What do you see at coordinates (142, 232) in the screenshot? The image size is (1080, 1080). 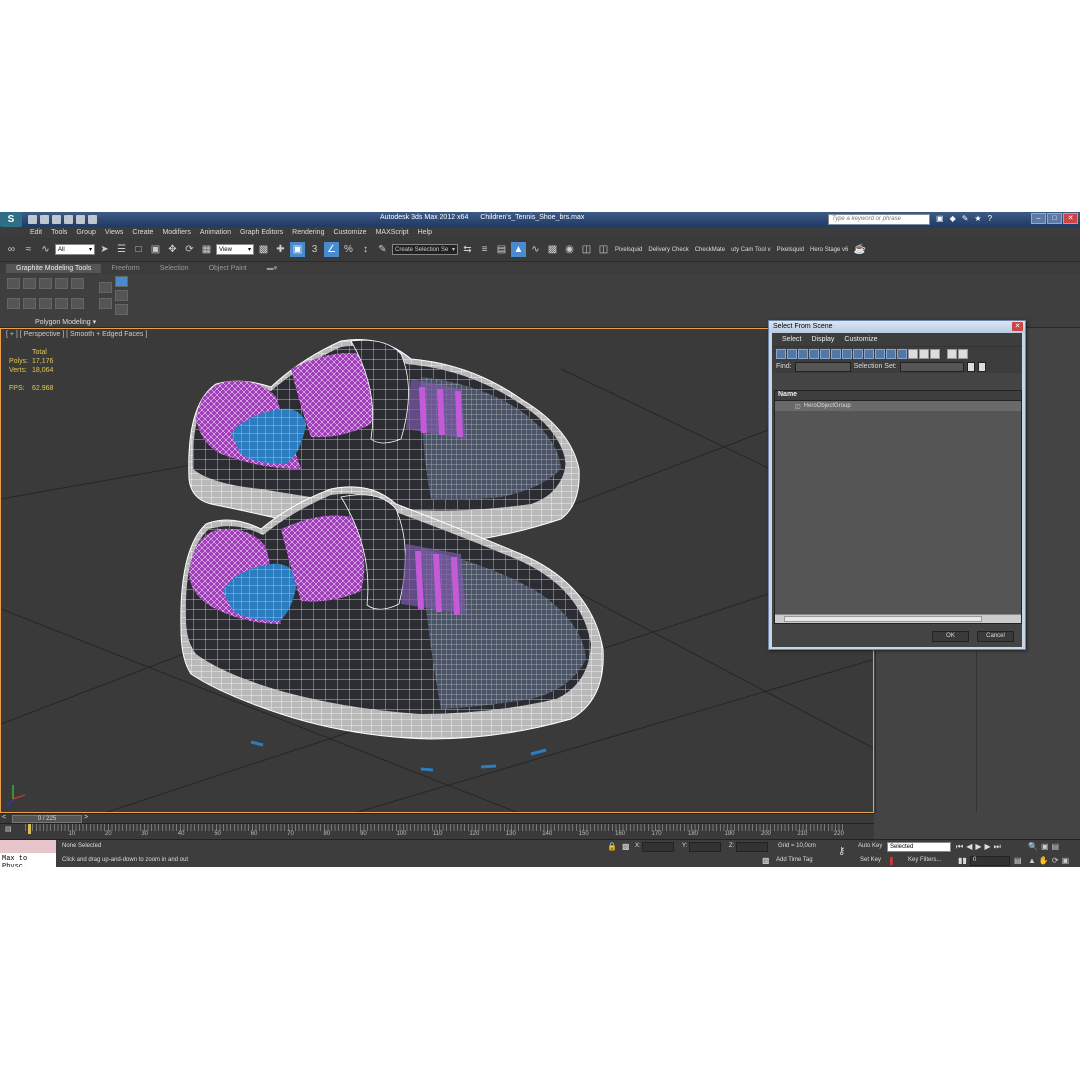 I see `menu-create: Create` at bounding box center [142, 232].